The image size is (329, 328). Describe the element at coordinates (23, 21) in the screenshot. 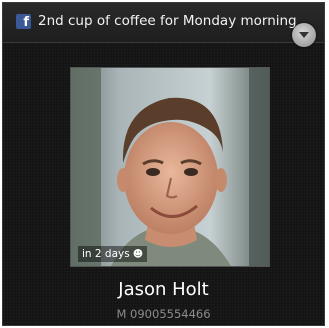

I see `facebook-icon: f` at that location.